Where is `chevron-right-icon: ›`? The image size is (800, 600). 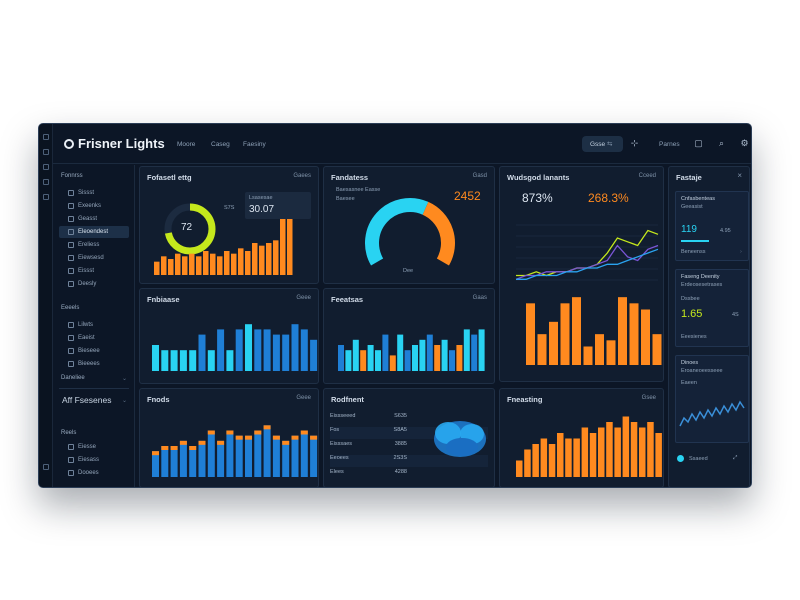 chevron-right-icon: › is located at coordinates (741, 252).